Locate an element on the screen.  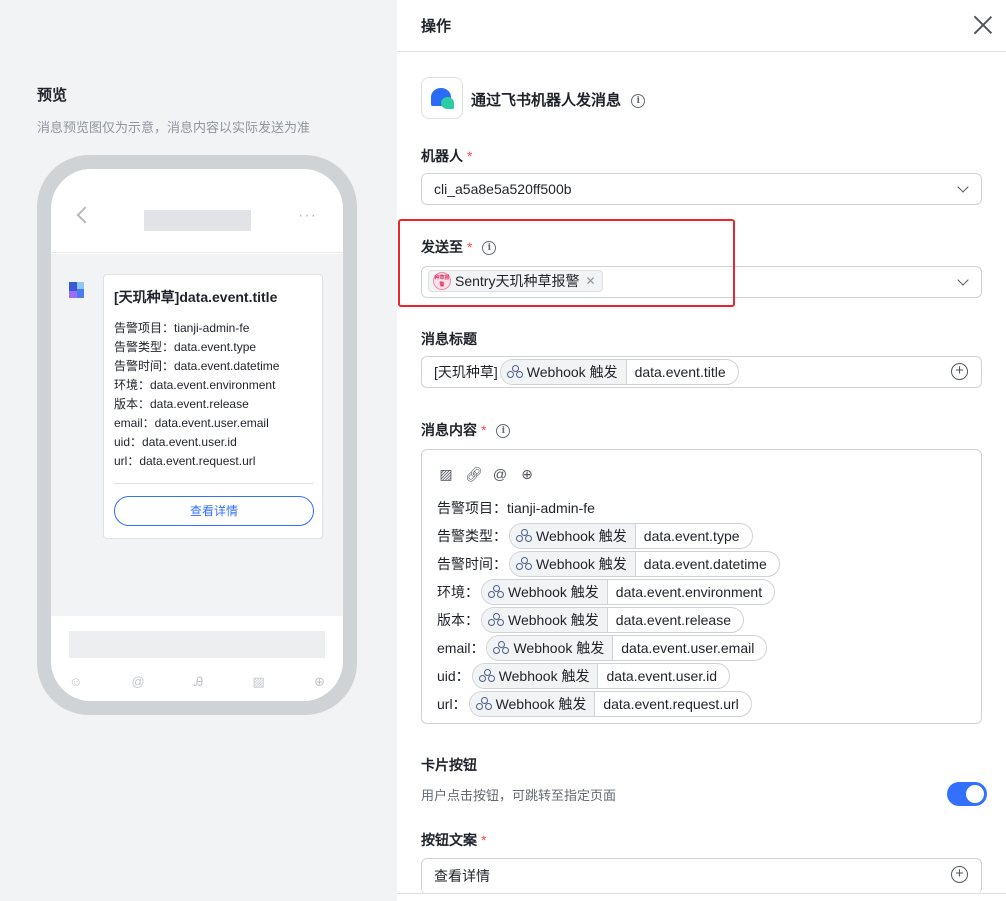
content-line: email： Webhook 触发 data.event.user.email is located at coordinates (608, 648).